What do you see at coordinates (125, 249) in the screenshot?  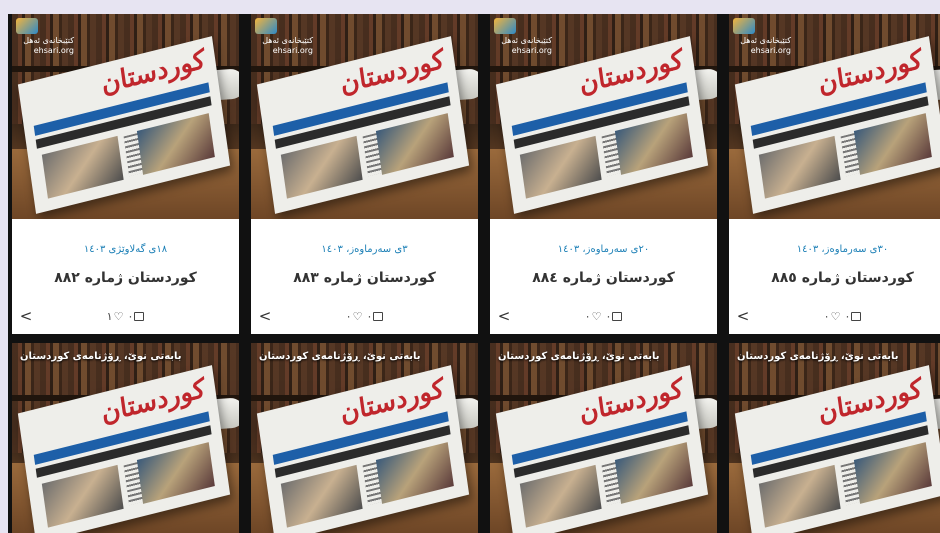 I see `post-date: ١٨ی گەلاوێژی ١٤٠٣` at bounding box center [125, 249].